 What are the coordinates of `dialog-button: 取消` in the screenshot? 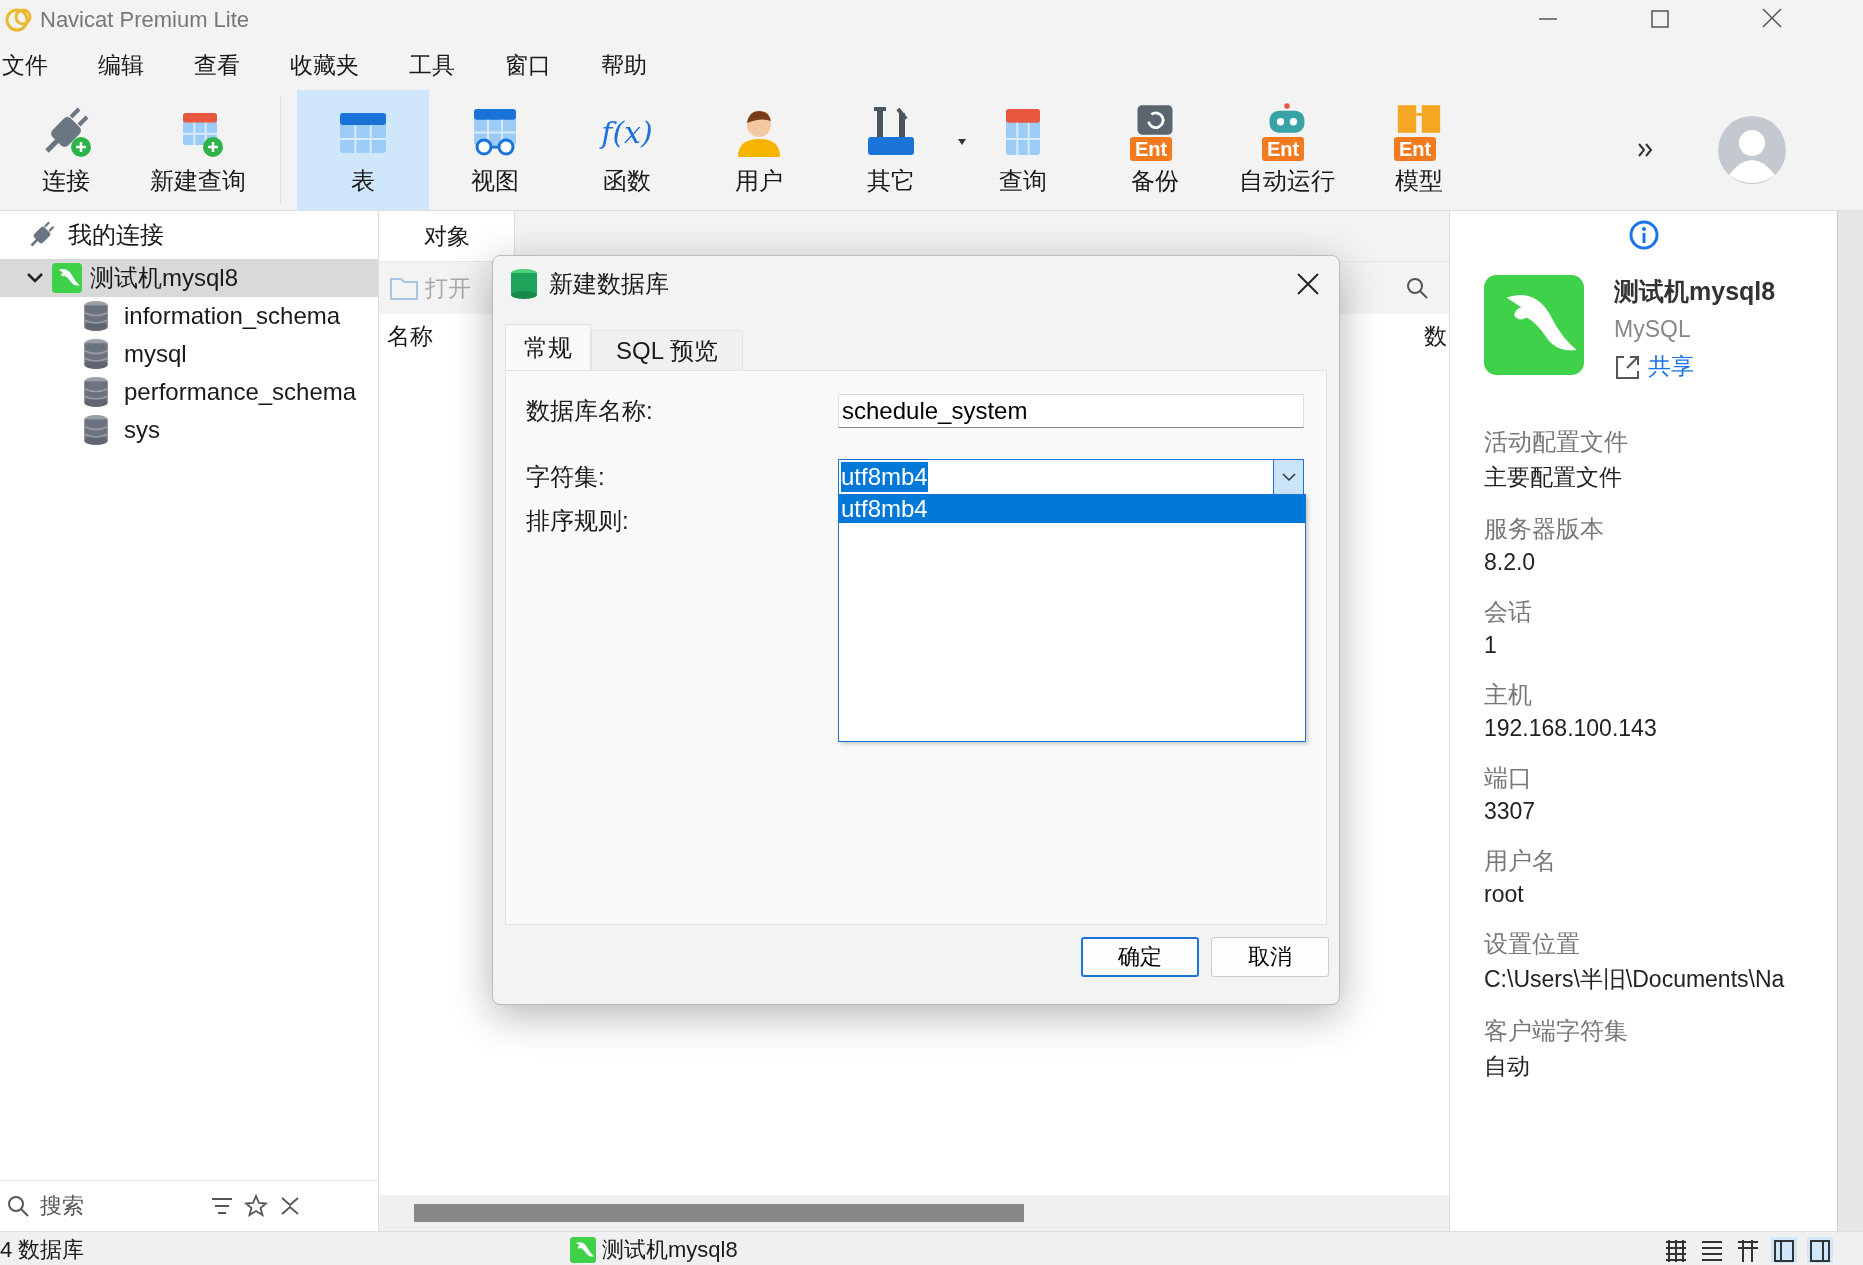 It's located at (1270, 957).